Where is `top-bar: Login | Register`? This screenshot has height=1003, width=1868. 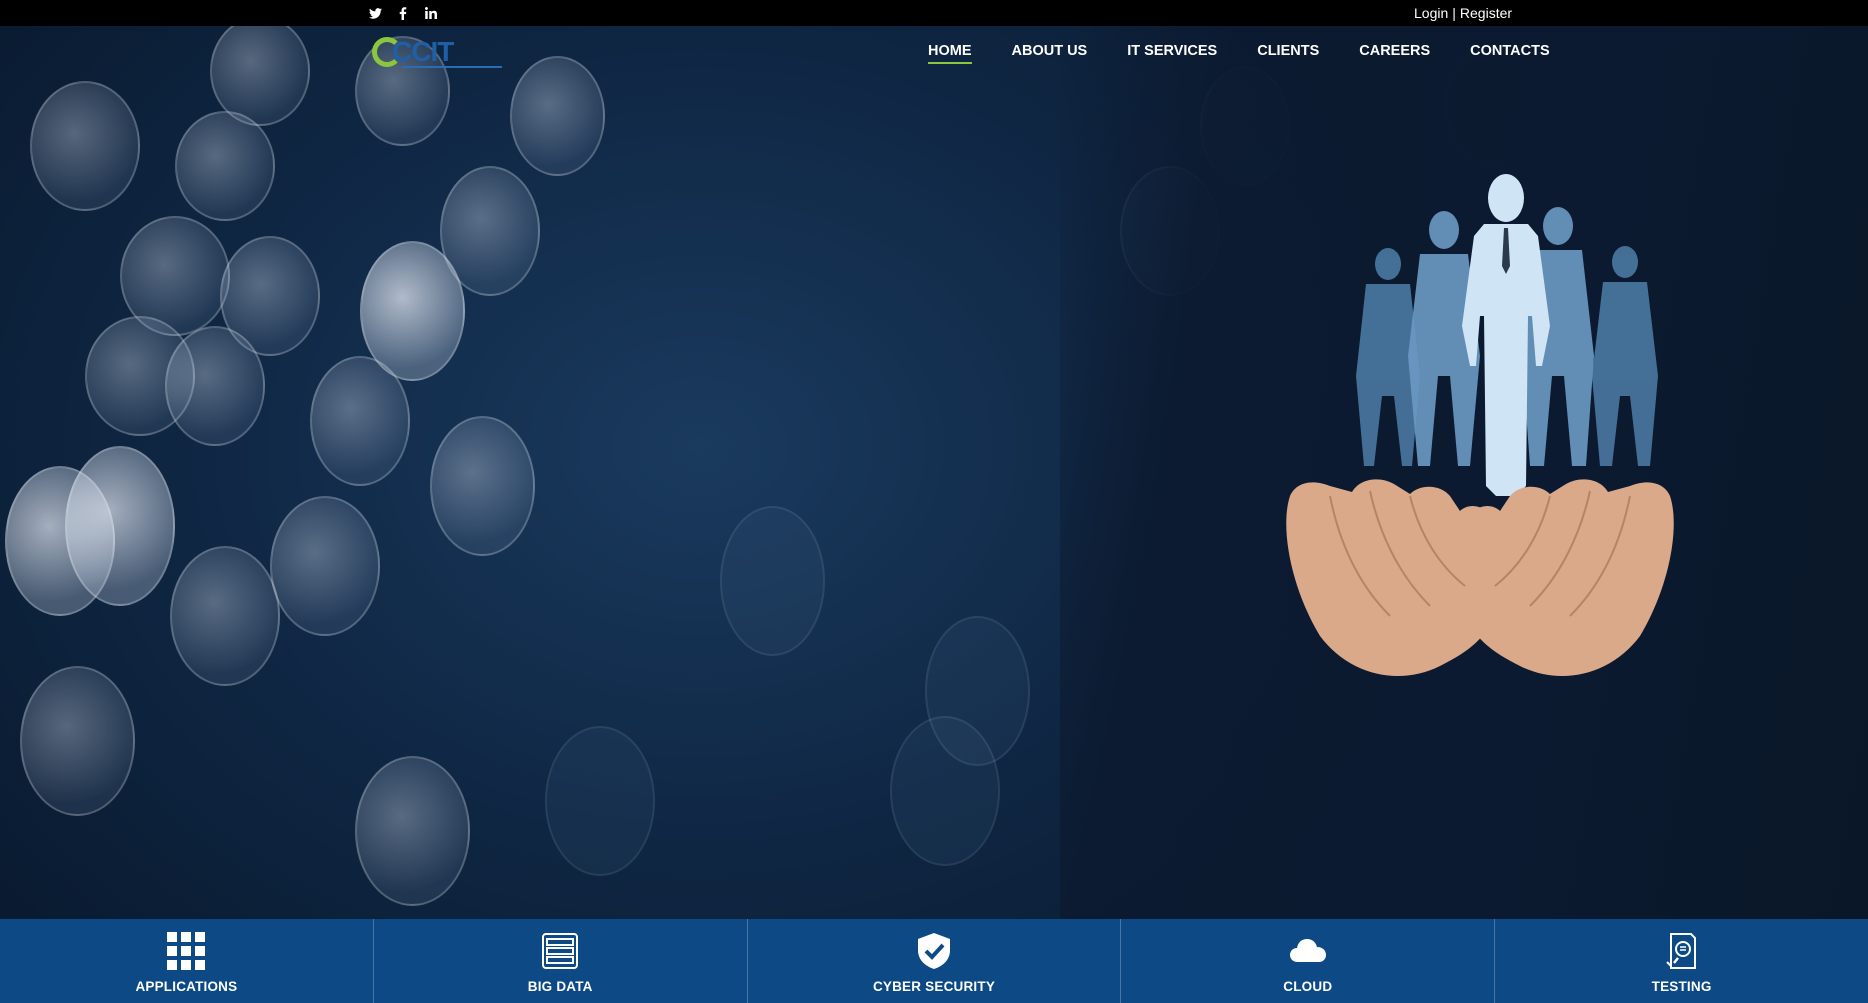 top-bar: Login | Register is located at coordinates (934, 13).